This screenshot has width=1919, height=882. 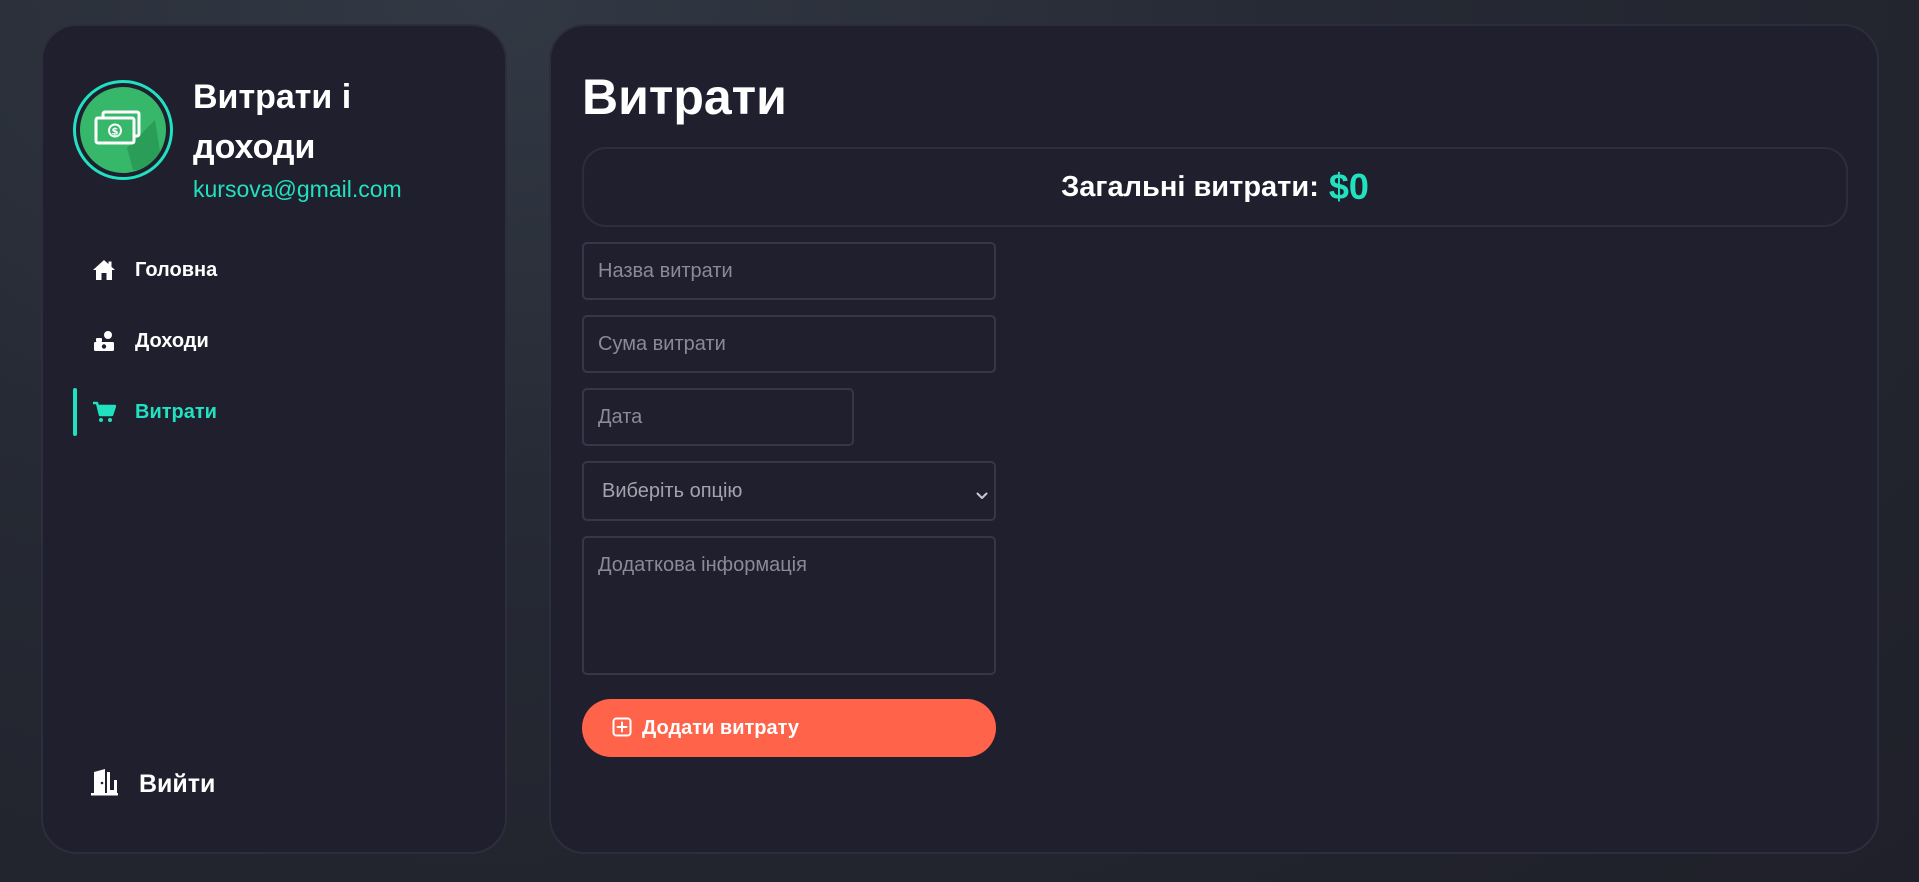 What do you see at coordinates (176, 411) in the screenshot?
I see `sidebar-item-label: Витрати` at bounding box center [176, 411].